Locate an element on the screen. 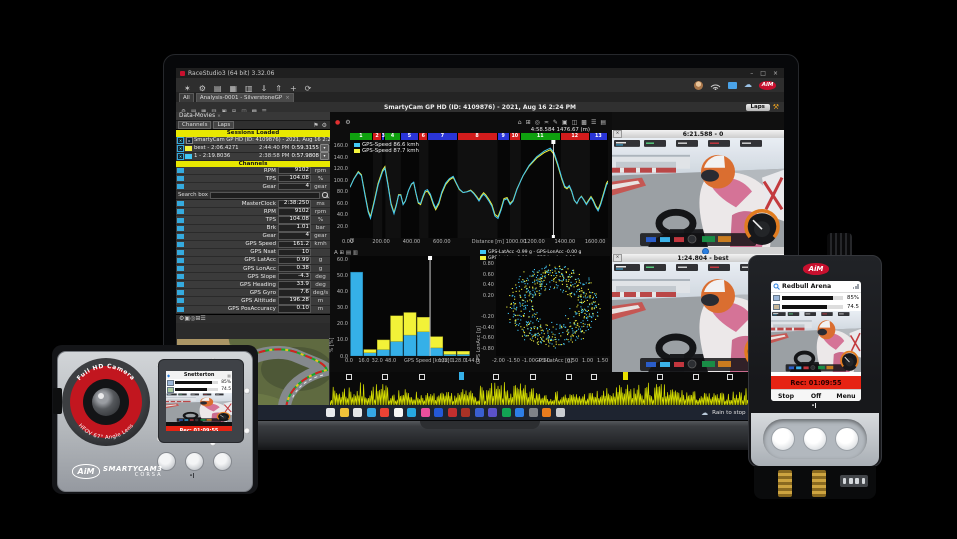 The height and width of the screenshot is (539, 957). off-button: Off is located at coordinates (816, 396).